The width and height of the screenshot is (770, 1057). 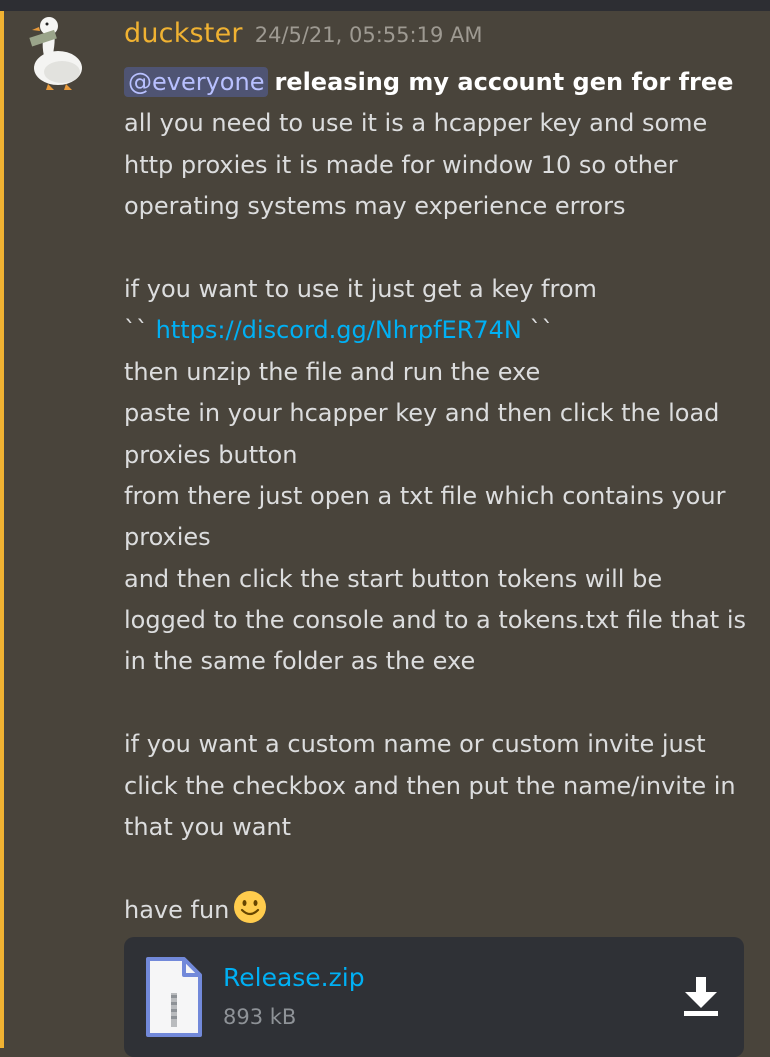 I want to click on headline: releasing my account gen for free, so click(x=504, y=82).